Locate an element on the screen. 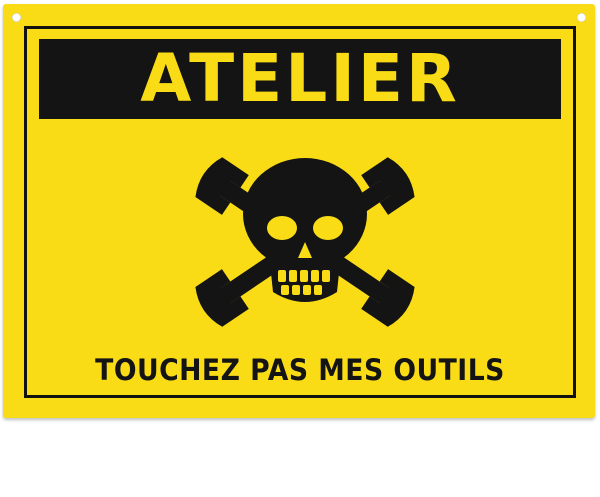  sign-caption: TOUCHEZ PAS MES OUTILS is located at coordinates (300, 370).